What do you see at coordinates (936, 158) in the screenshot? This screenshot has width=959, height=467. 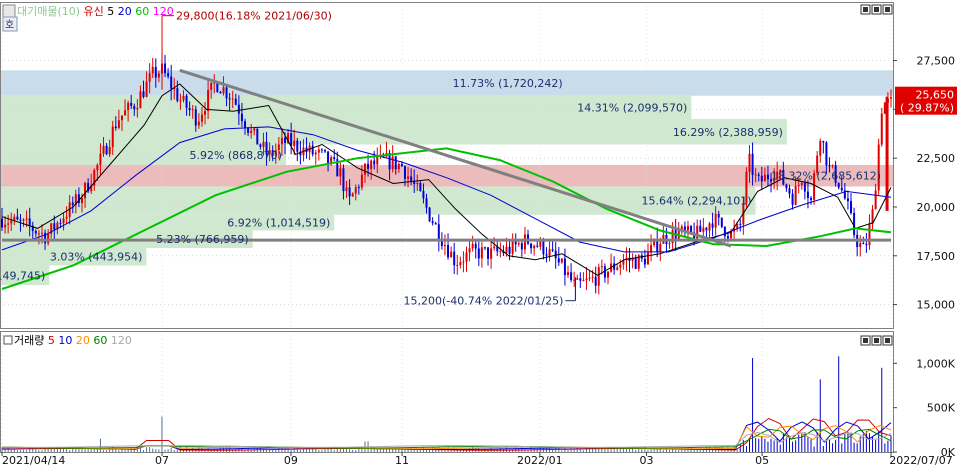 I see `price-tick-label: 22,500` at bounding box center [936, 158].